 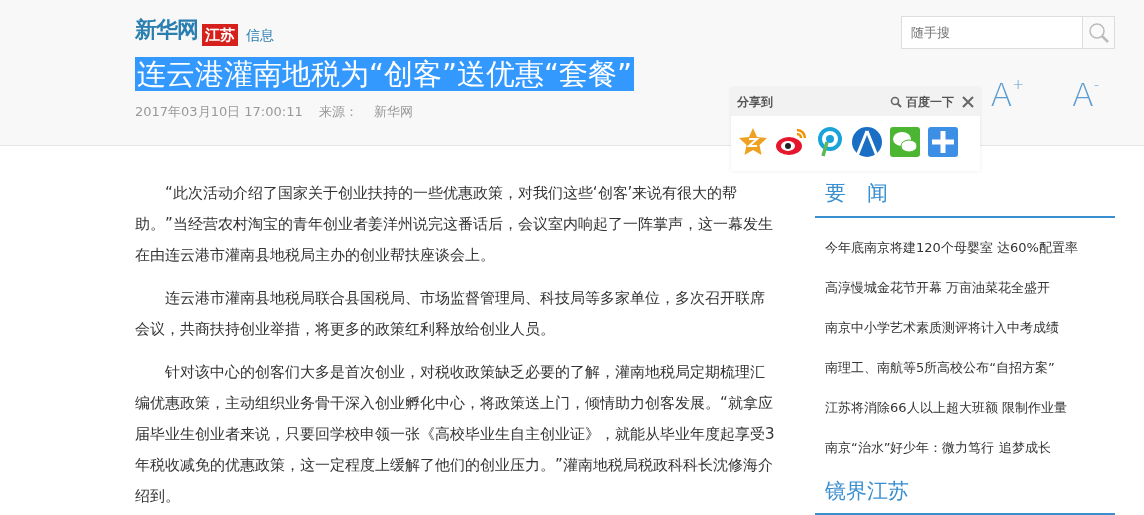 I want to click on close-icon, so click(x=968, y=102).